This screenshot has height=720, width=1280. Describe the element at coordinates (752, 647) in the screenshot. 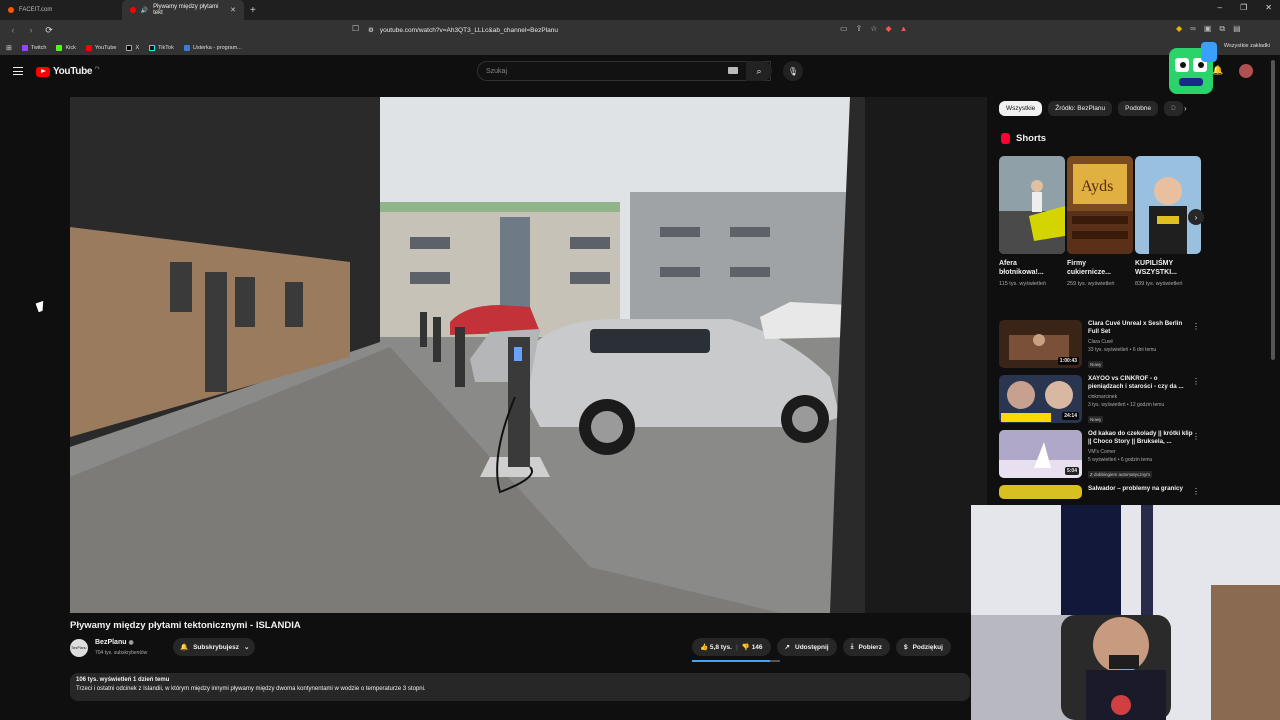

I see `dislike-button: 👎 146` at that location.